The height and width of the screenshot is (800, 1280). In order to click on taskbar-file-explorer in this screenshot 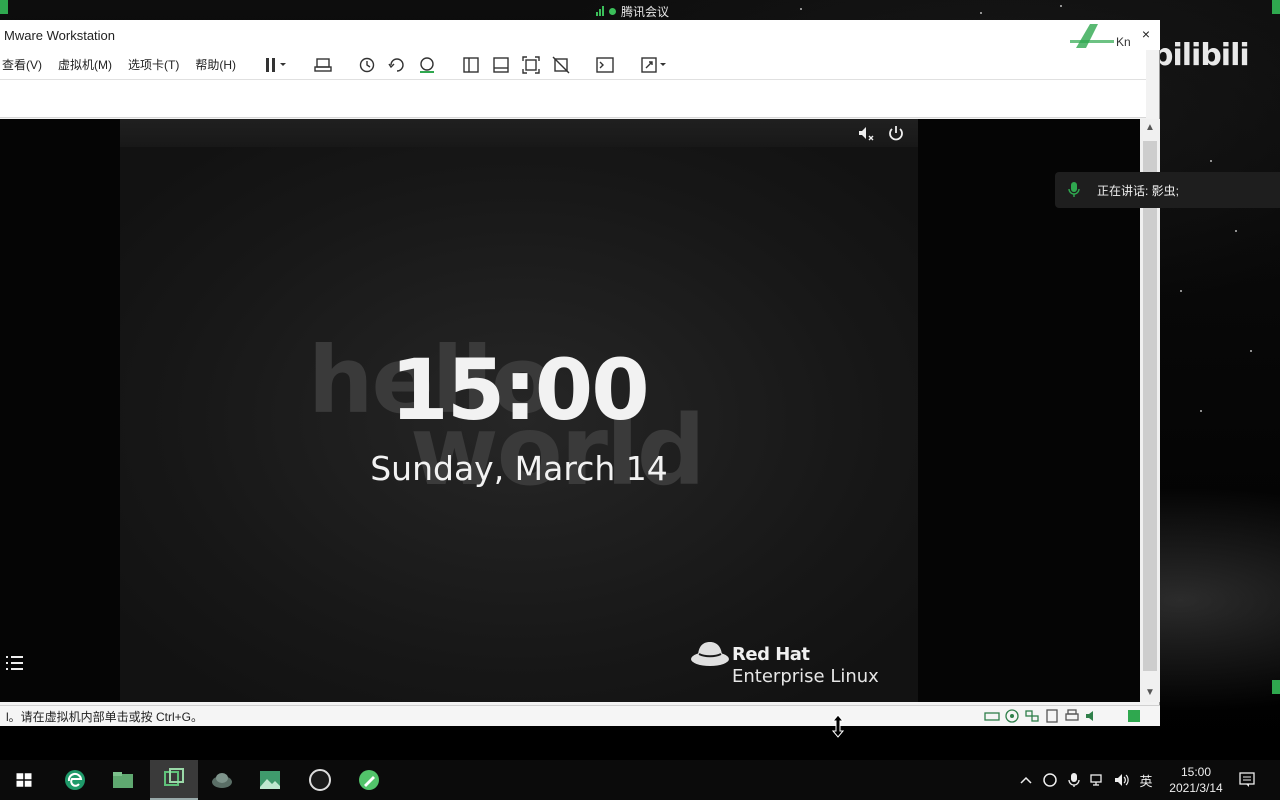, I will do `click(123, 780)`.